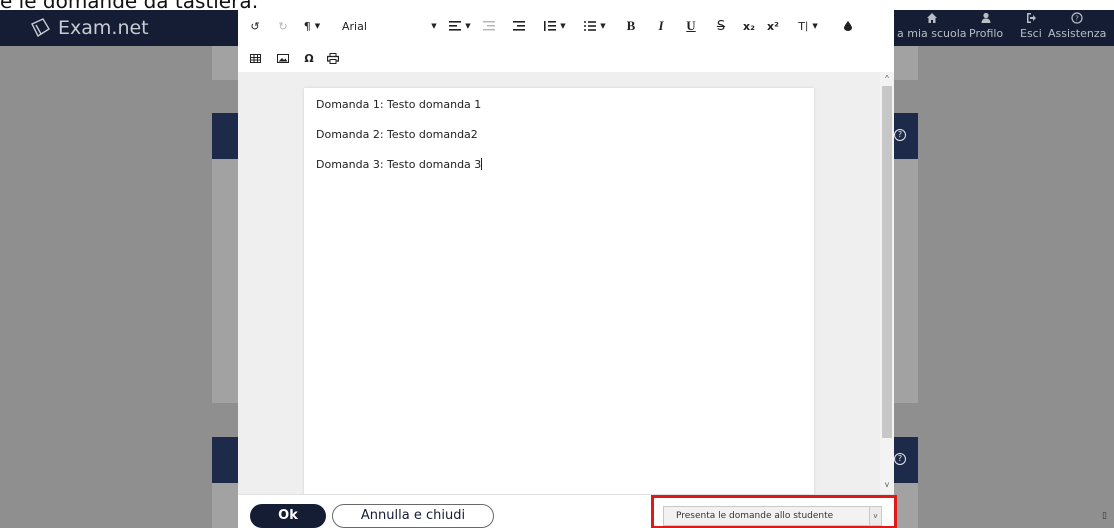 The height and width of the screenshot is (528, 1114). I want to click on print-button, so click(333, 58).